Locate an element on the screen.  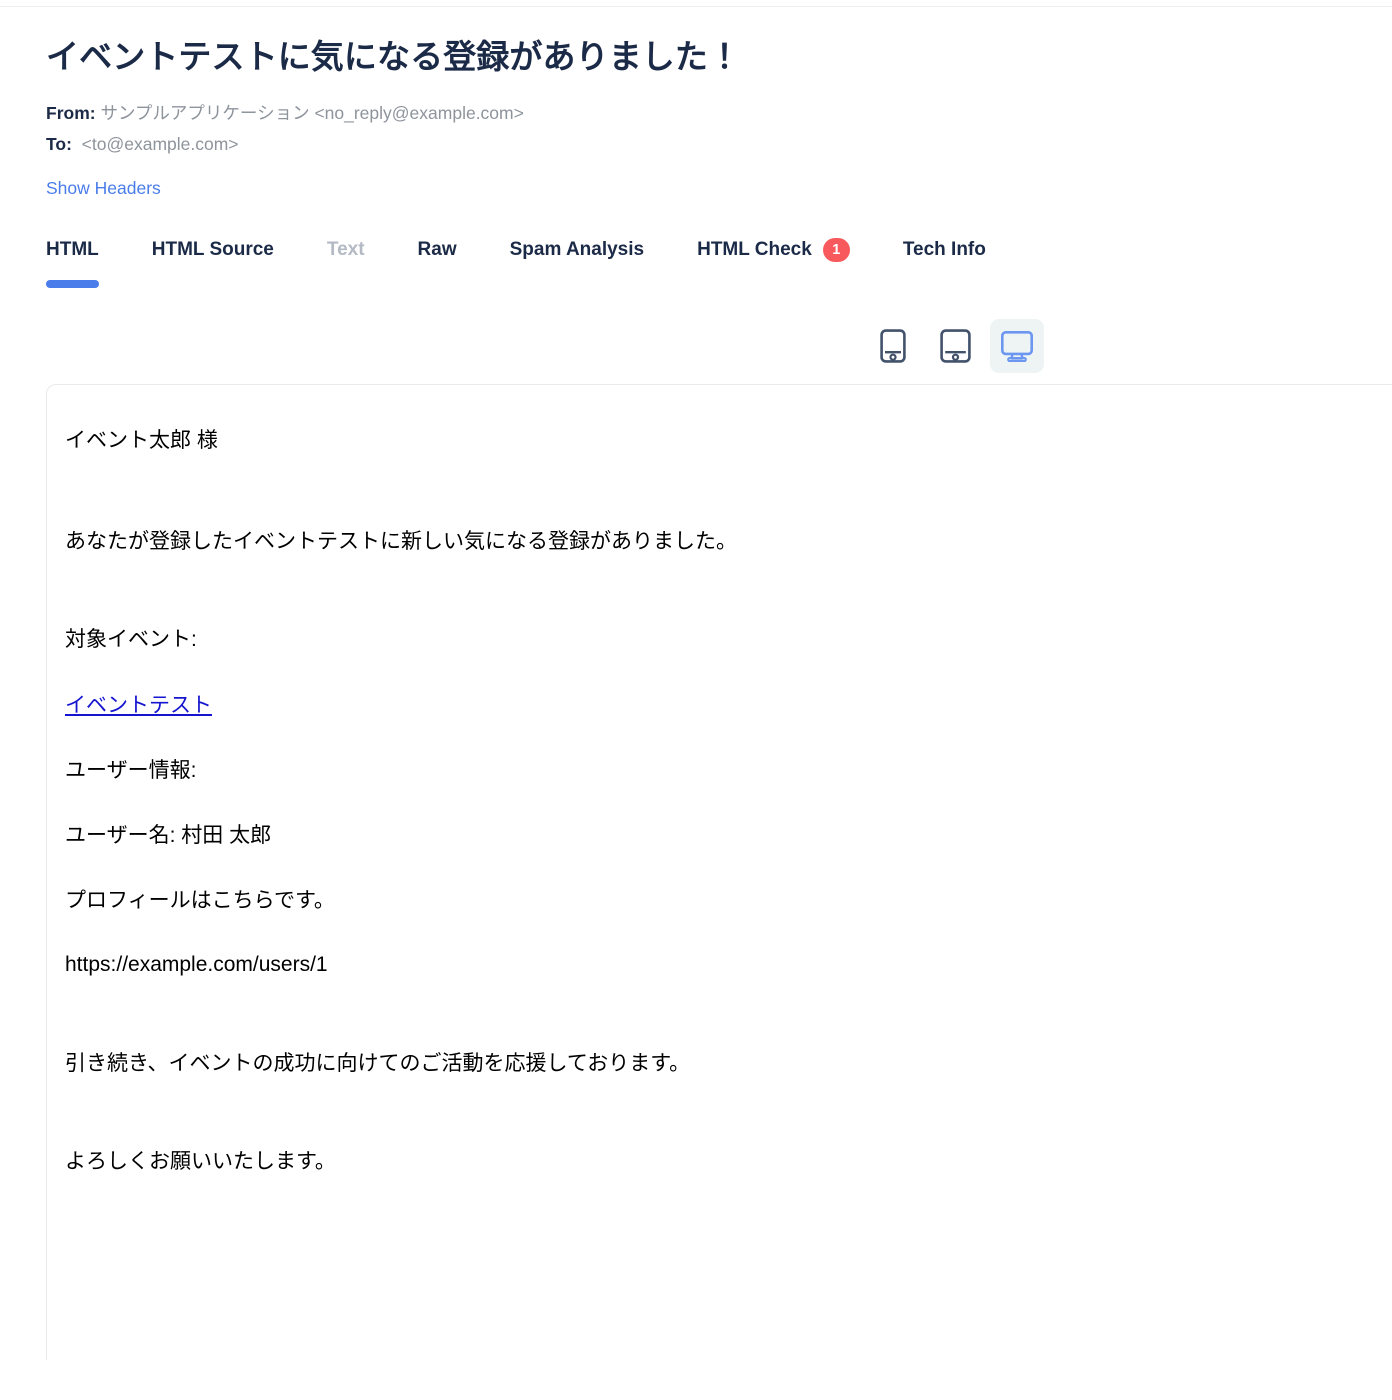
email-profile-url: https://example.com/users/1 is located at coordinates (196, 965).